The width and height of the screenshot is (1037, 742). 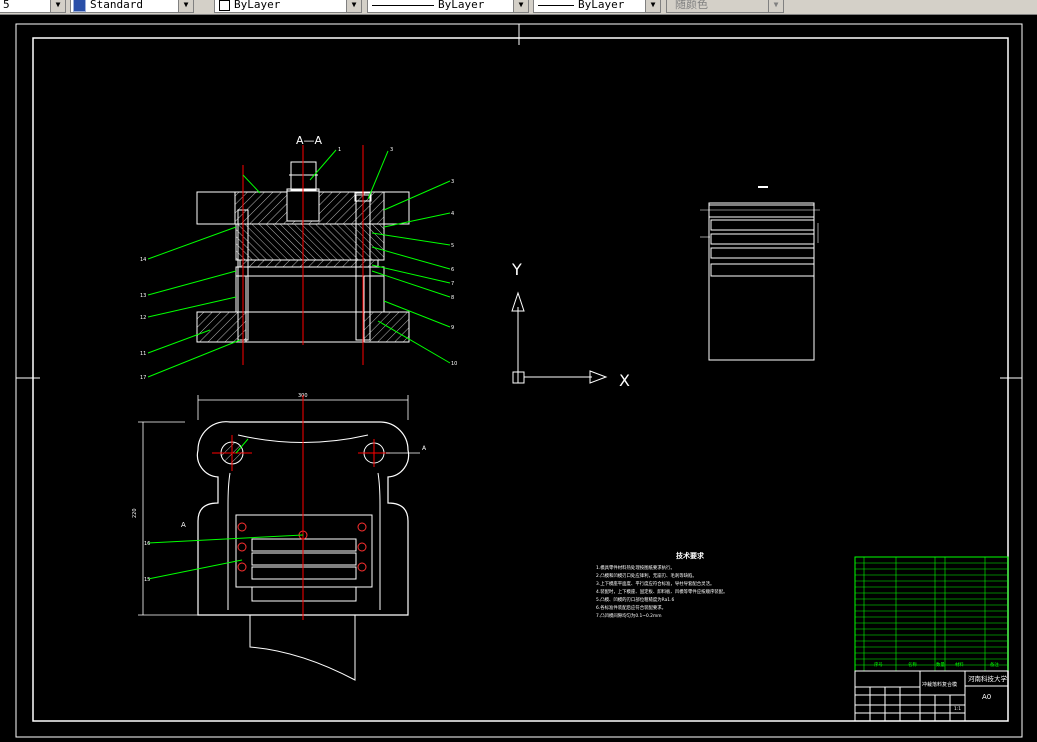 I want to click on ucs-x-label: X, so click(x=624, y=380).